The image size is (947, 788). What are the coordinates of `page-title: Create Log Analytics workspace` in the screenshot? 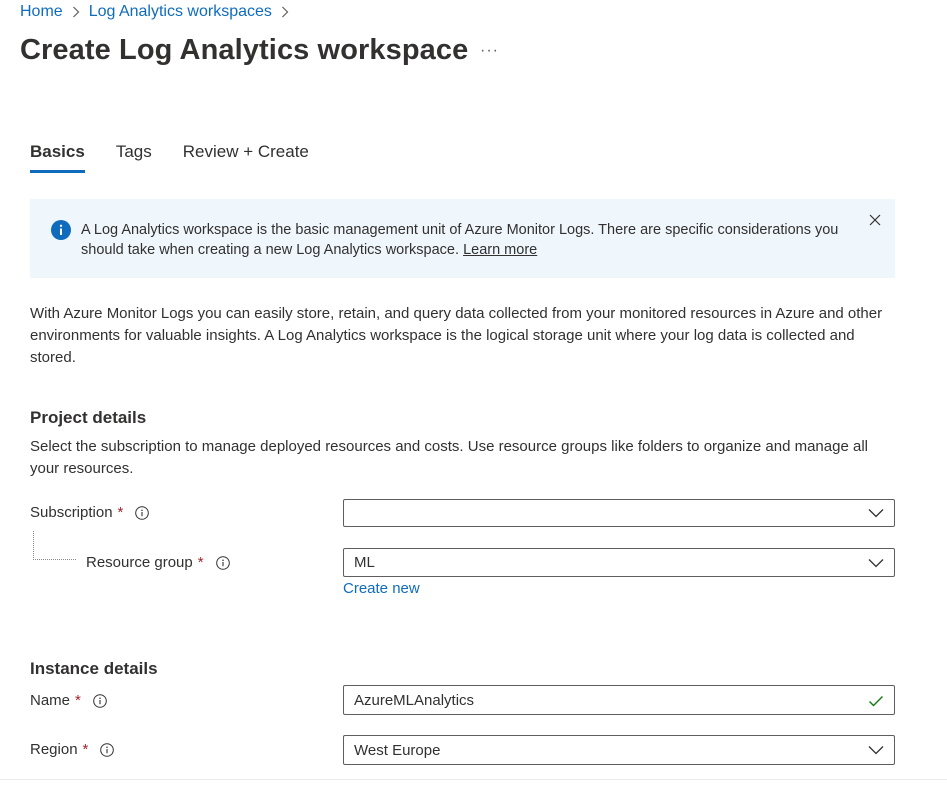 It's located at (244, 50).